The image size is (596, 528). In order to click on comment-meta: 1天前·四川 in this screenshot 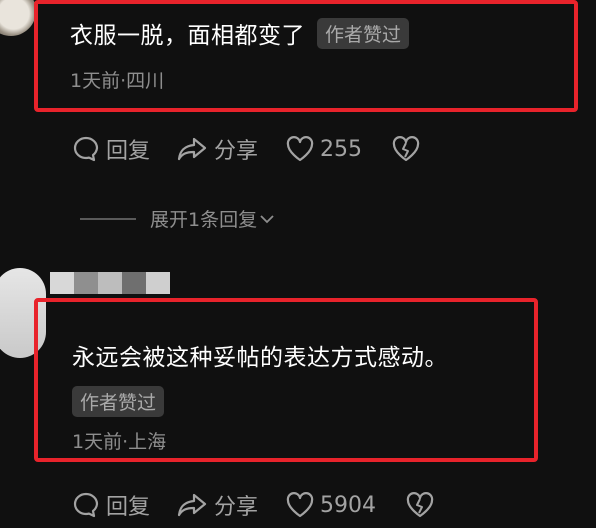, I will do `click(117, 81)`.